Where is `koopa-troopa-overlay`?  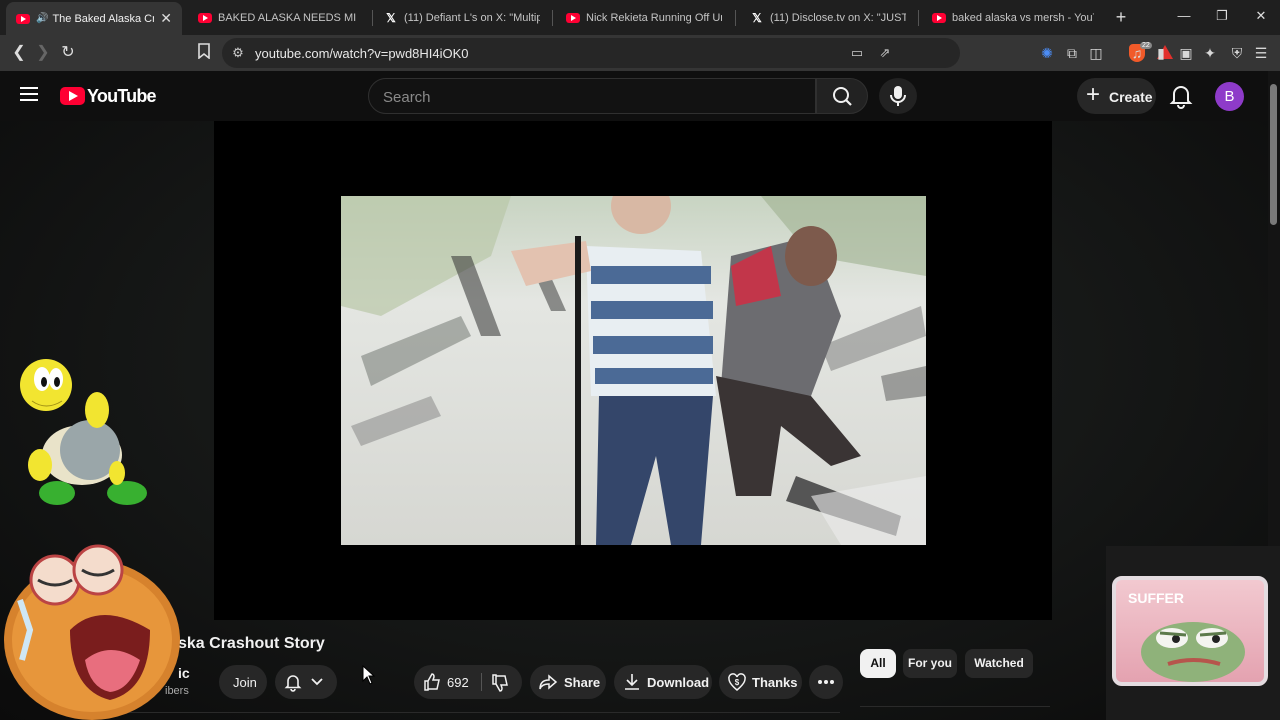 koopa-troopa-overlay is located at coordinates (82, 432).